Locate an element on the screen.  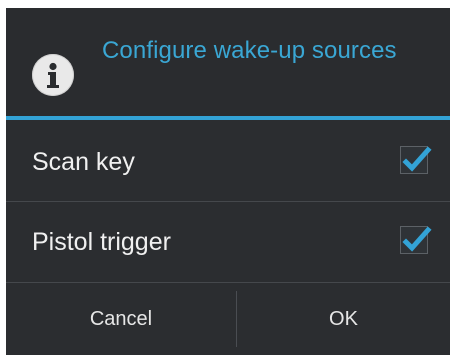
row-divider is located at coordinates (228, 201).